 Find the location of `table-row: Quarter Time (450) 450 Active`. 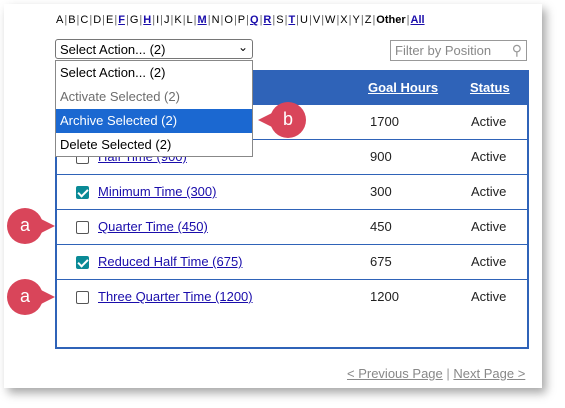

table-row: Quarter Time (450) 450 Active is located at coordinates (292, 226).